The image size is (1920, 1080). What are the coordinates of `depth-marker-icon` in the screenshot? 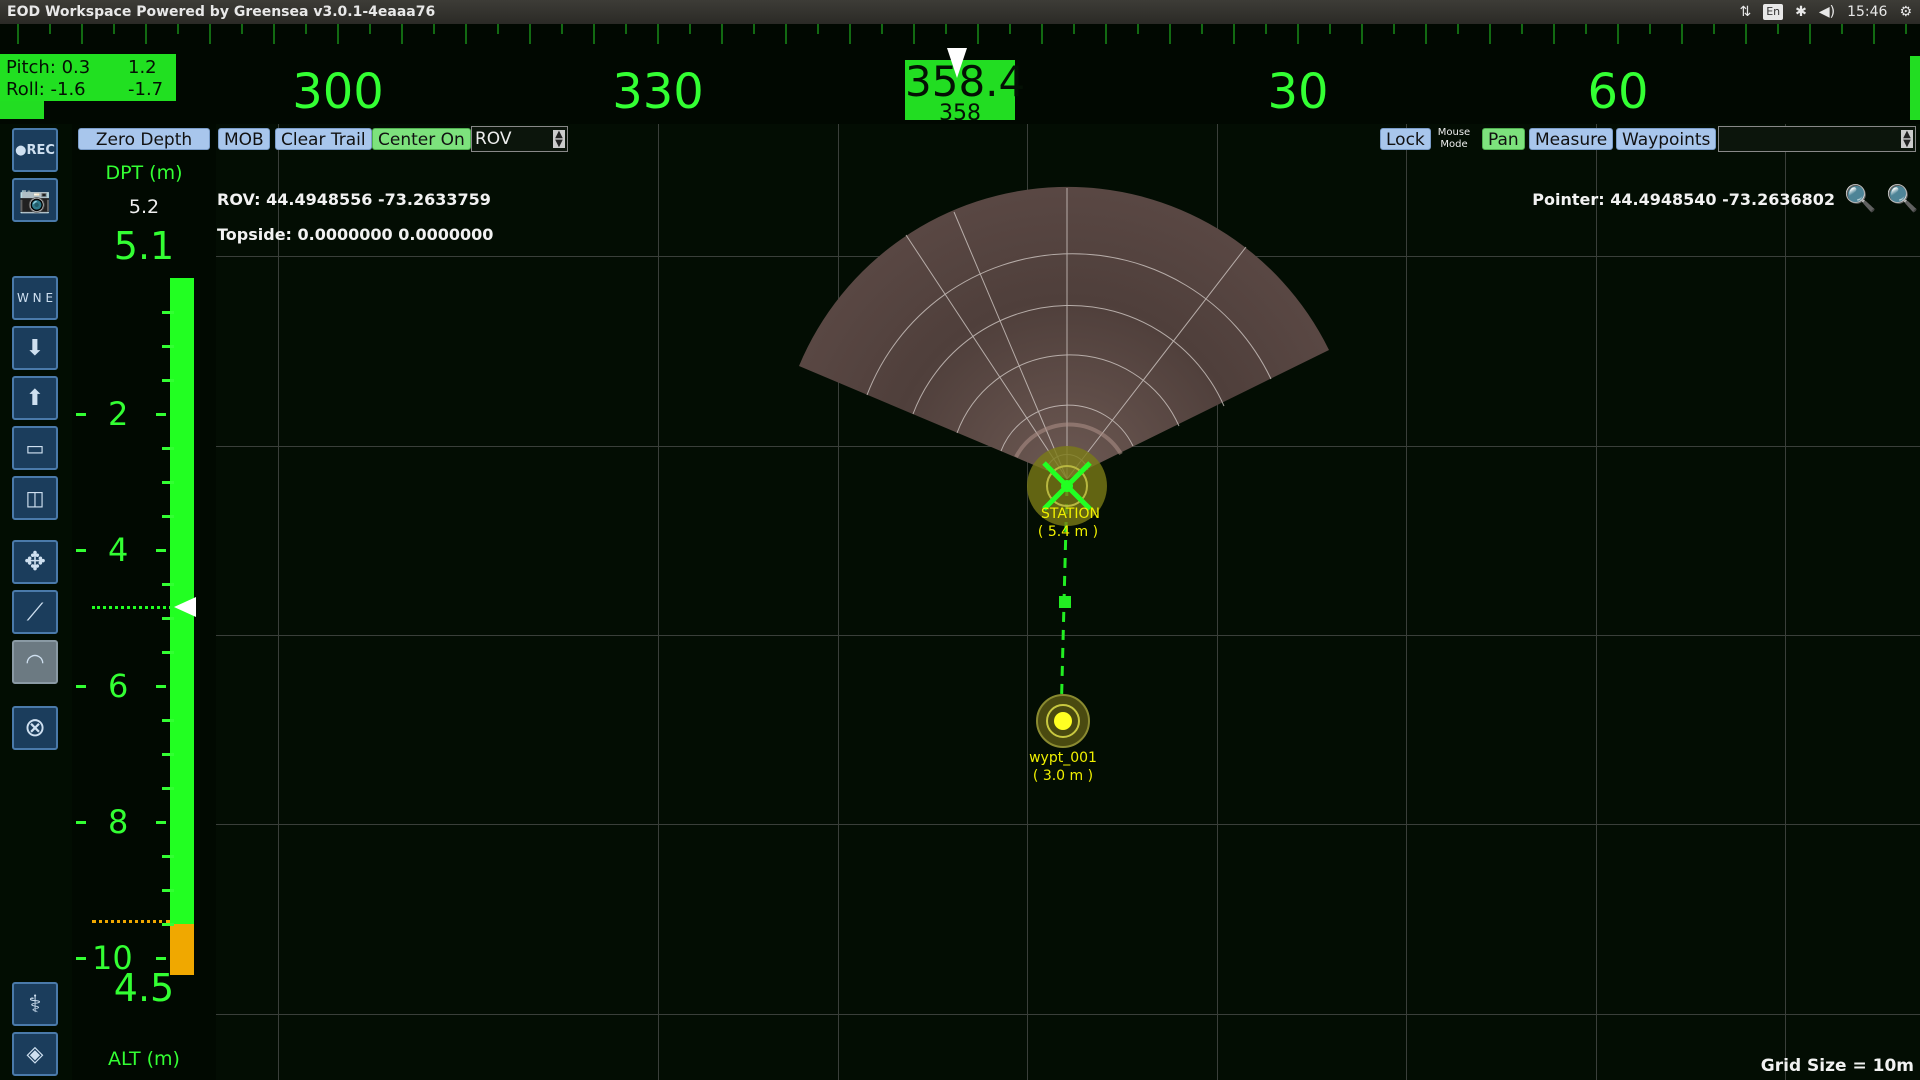 It's located at (185, 607).